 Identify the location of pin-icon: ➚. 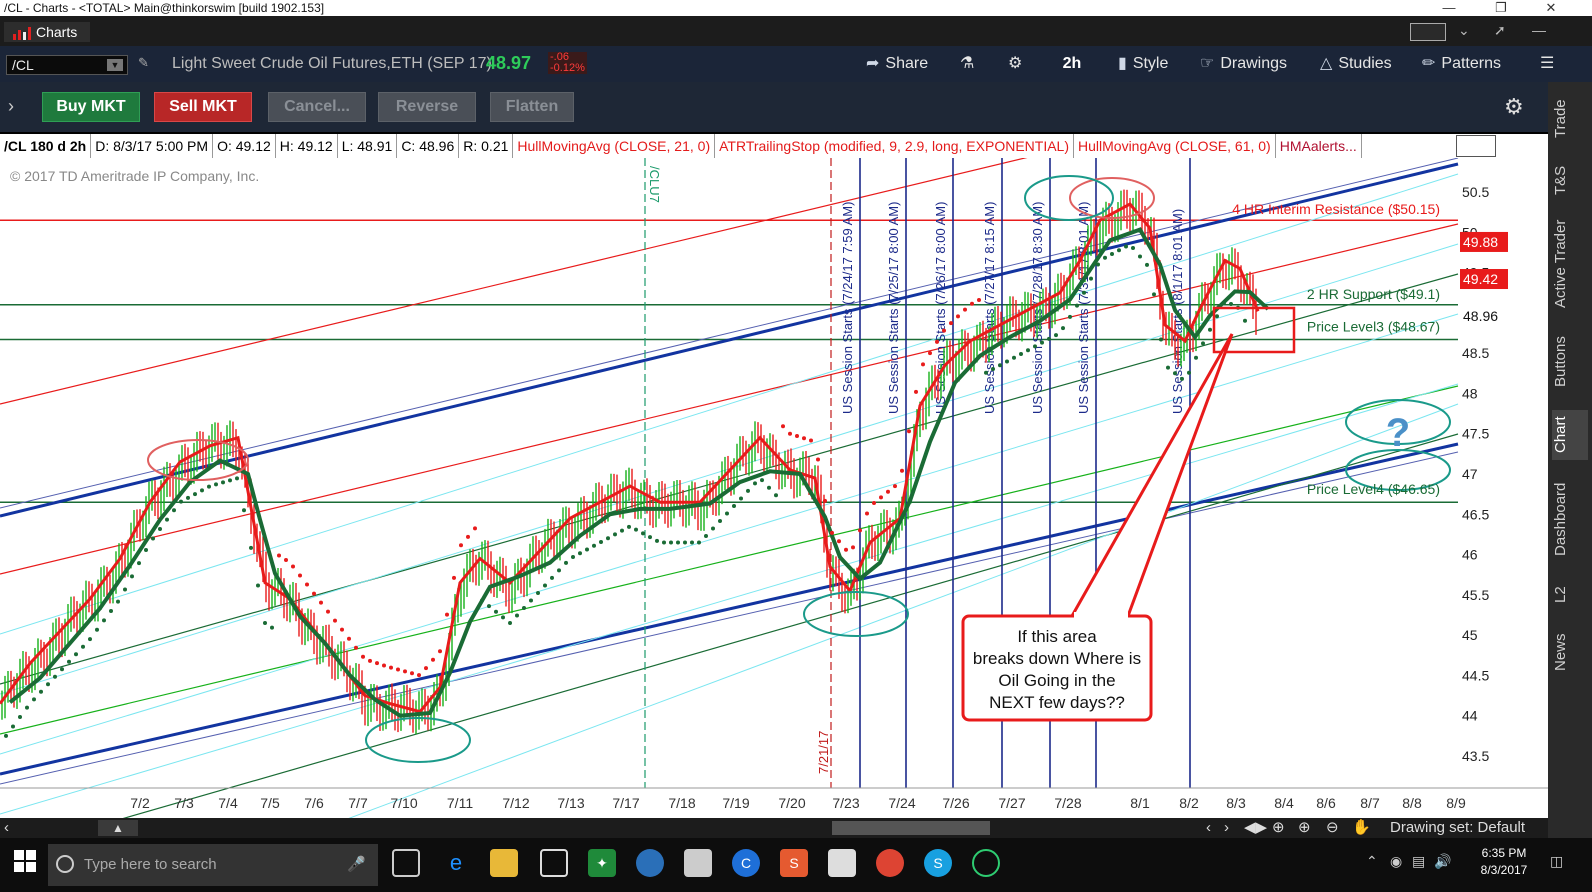
(1500, 30).